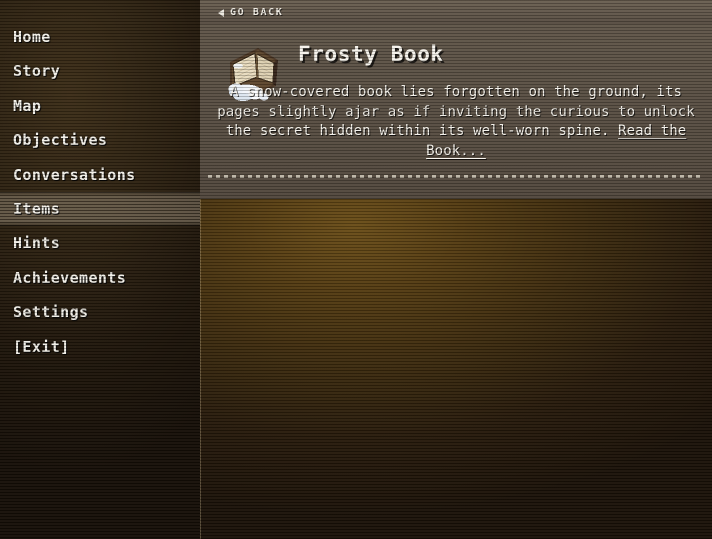  I want to click on sidebar-item-conversations: Conversations, so click(100, 175).